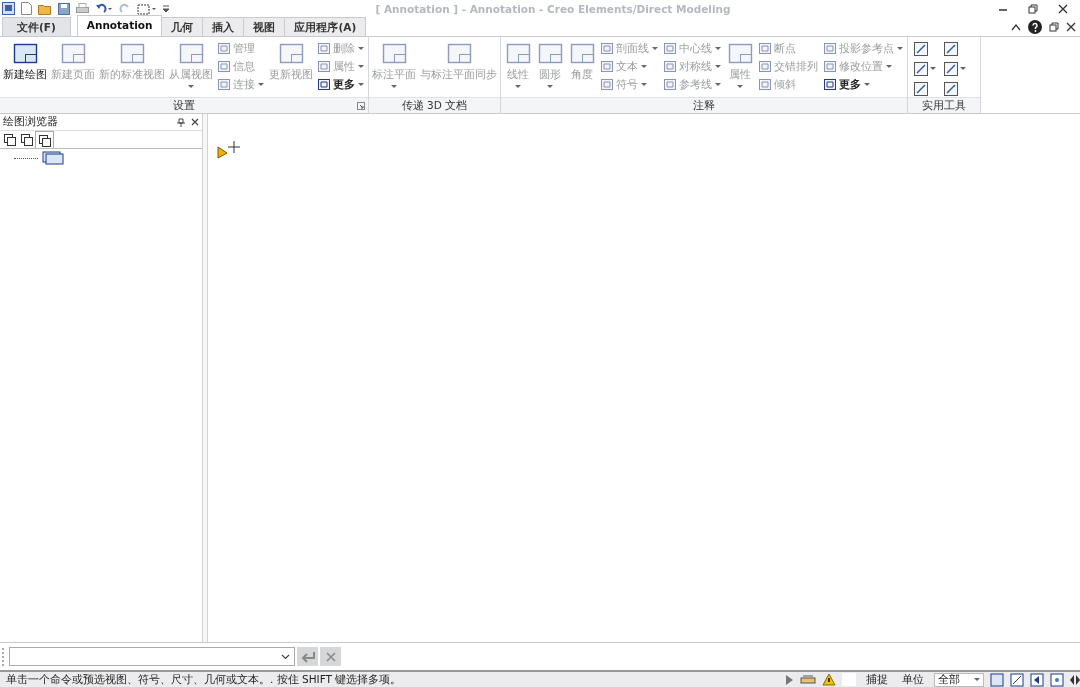 This screenshot has height=687, width=1080. What do you see at coordinates (434, 105) in the screenshot?
I see `group-label: 传递 3D 文档` at bounding box center [434, 105].